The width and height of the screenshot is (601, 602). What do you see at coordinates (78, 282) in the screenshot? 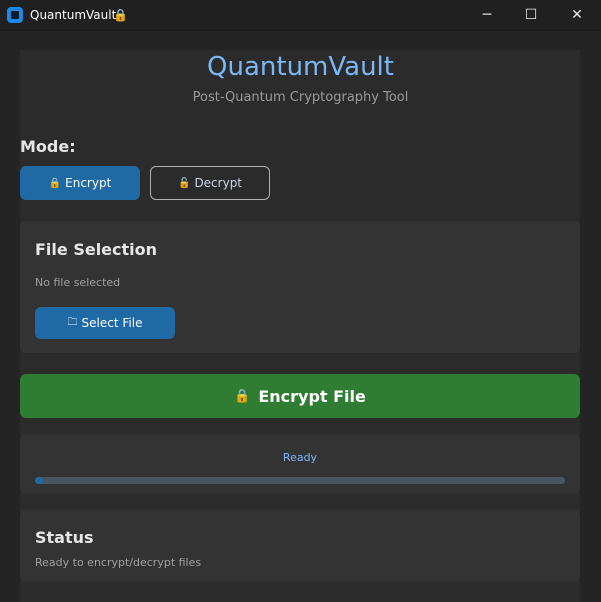
I see `file-status-text: No file selected` at bounding box center [78, 282].